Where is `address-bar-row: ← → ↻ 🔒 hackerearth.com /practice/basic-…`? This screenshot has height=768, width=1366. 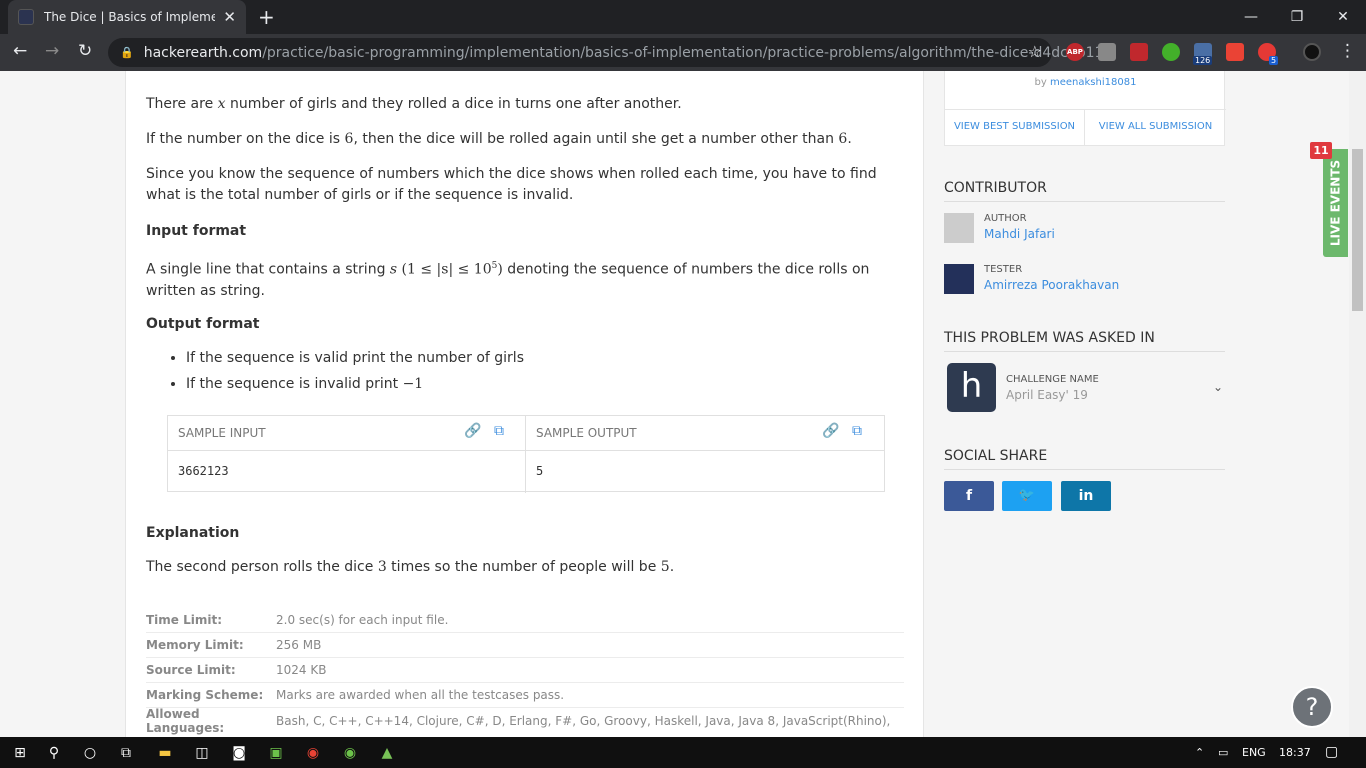
address-bar-row: ← → ↻ 🔒 hackerearth.com /practice/basic-… is located at coordinates (683, 52).